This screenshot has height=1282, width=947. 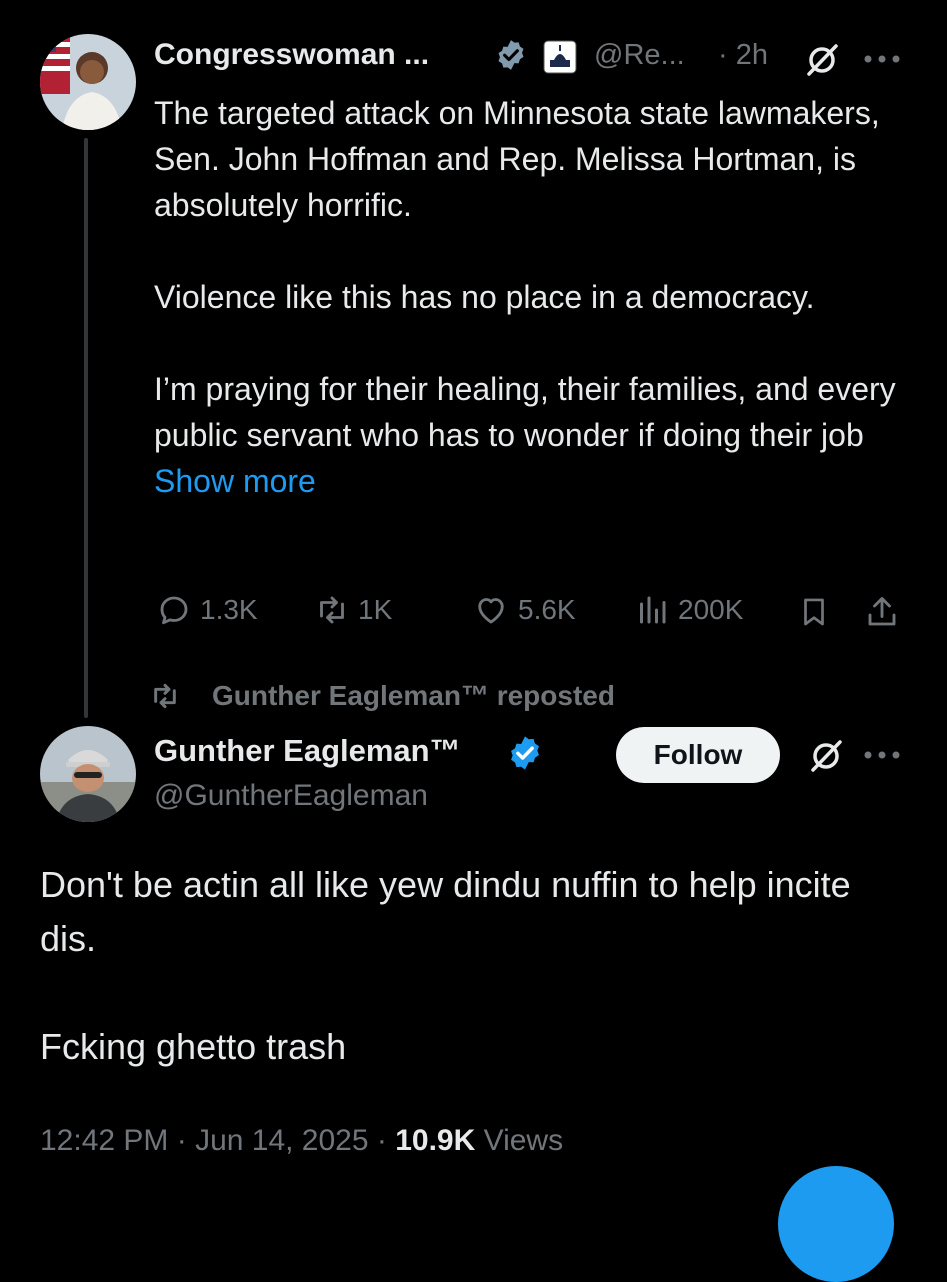 I want to click on repost-button: 1K, so click(x=353, y=610).